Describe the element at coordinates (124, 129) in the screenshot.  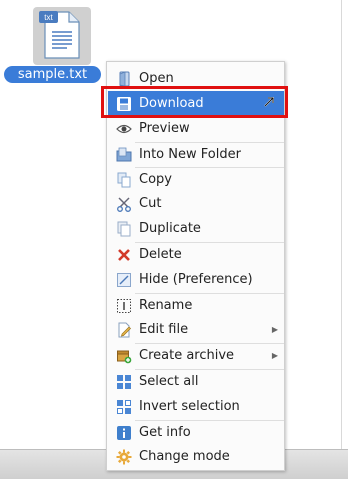
I see `eye-icon` at that location.